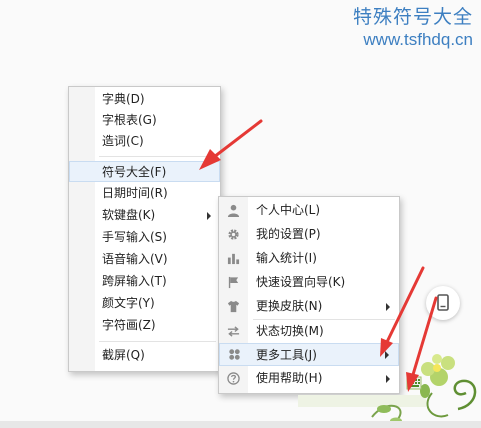  I want to click on arrow-to-toolbox-icon, so click(422, 344).